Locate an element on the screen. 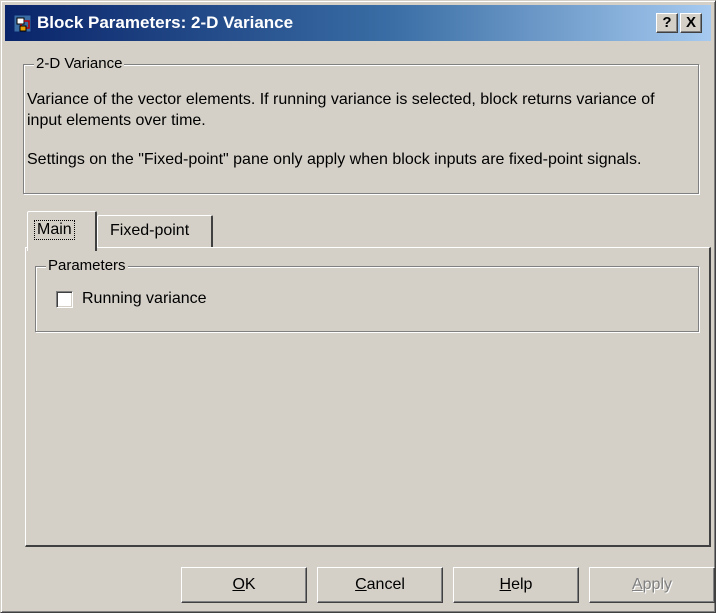 Image resolution: width=716 pixels, height=613 pixels. tab-fixed-point: Fixed-point is located at coordinates (155, 231).